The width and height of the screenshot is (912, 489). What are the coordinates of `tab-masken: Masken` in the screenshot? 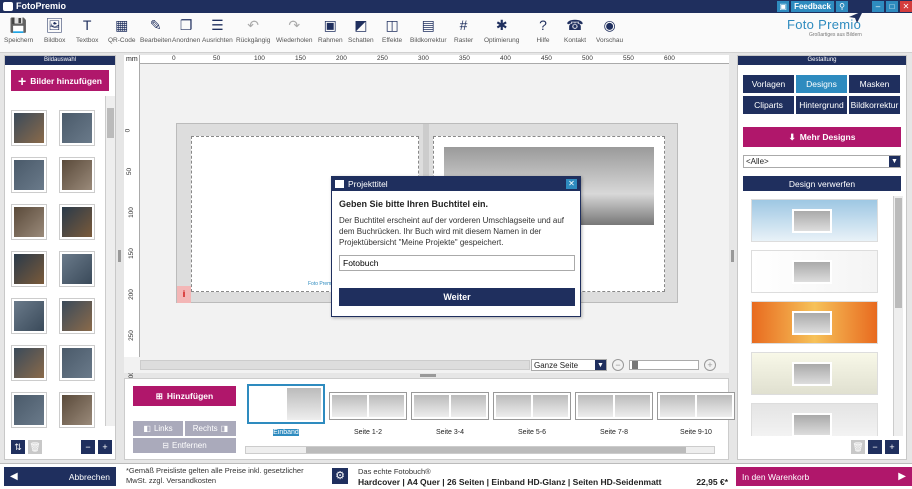 It's located at (874, 84).